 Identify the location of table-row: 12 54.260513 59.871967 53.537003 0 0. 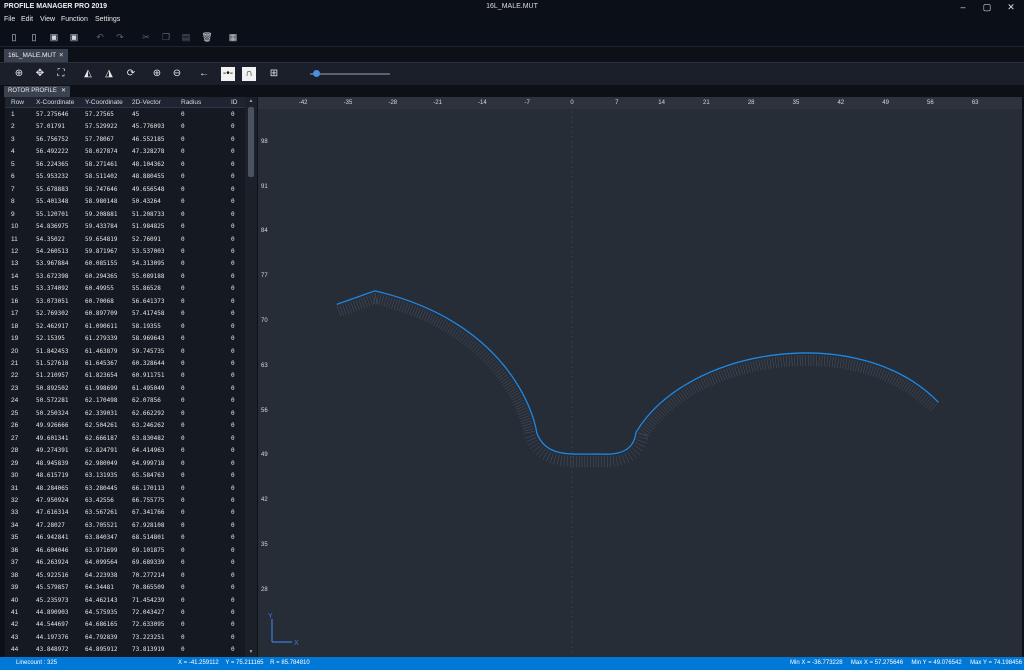
(125, 252).